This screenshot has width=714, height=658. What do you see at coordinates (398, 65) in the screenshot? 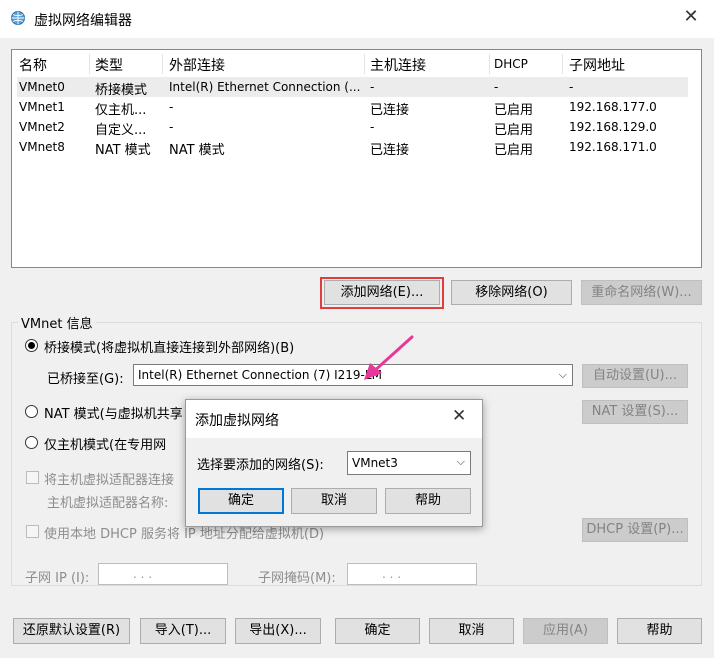
I see `column-header-host: 主机连接` at bounding box center [398, 65].